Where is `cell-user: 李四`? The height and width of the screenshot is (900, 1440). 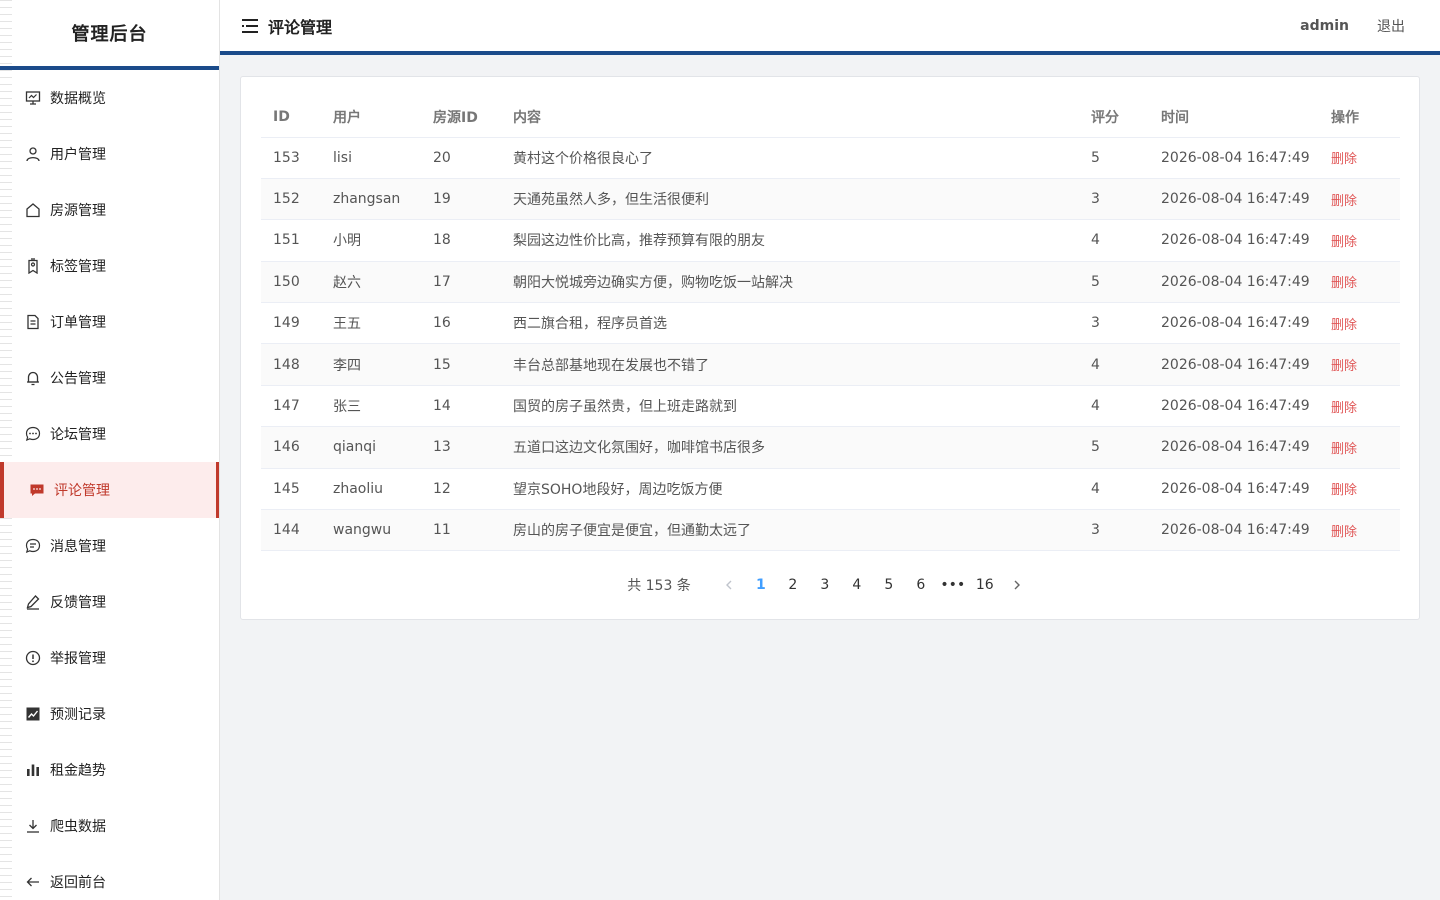 cell-user: 李四 is located at coordinates (371, 364).